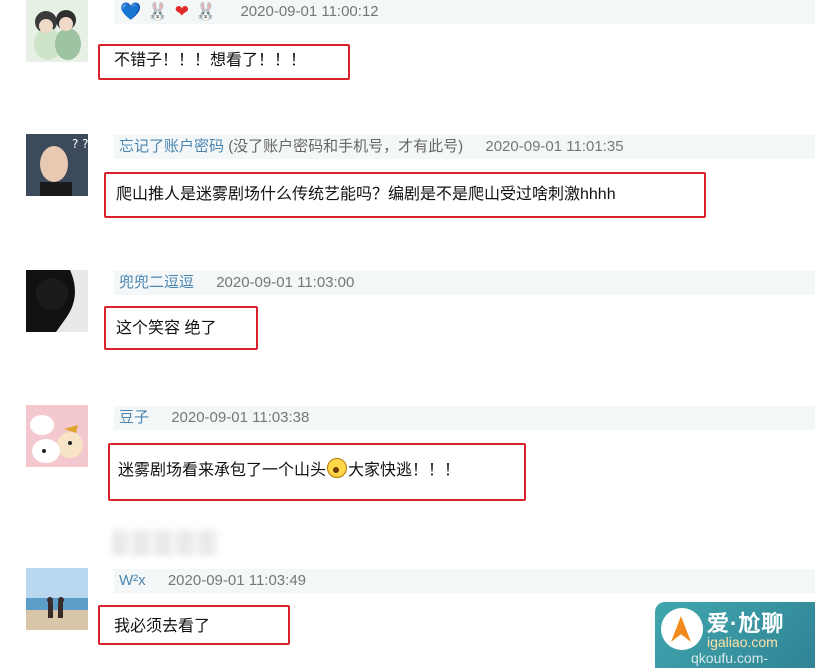 The image size is (815, 668). I want to click on heart-icon: ❤, so click(181, 11).